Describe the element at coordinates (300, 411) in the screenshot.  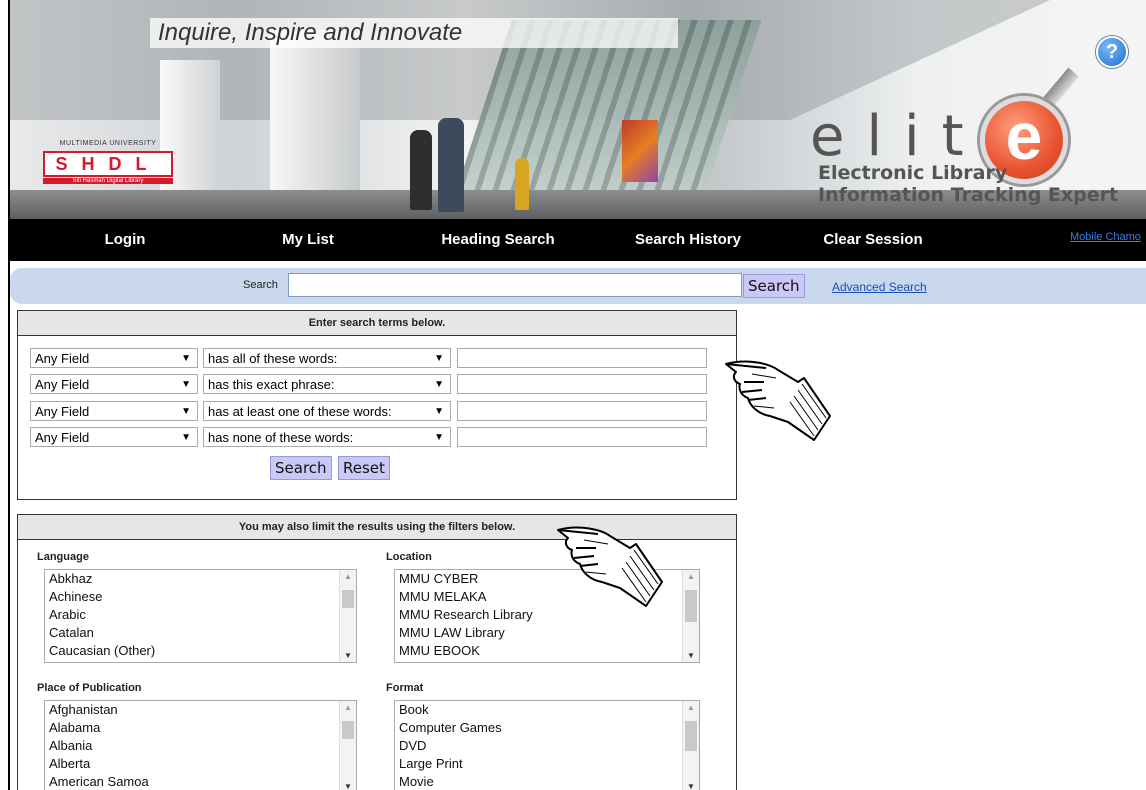
I see `operator-select-value: has at least one of these words:` at that location.